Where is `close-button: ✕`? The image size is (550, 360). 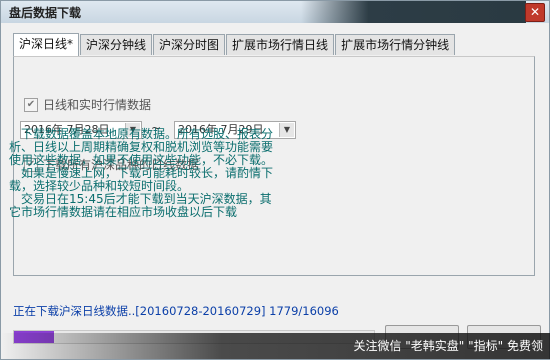
close-button: ✕ is located at coordinates (535, 12).